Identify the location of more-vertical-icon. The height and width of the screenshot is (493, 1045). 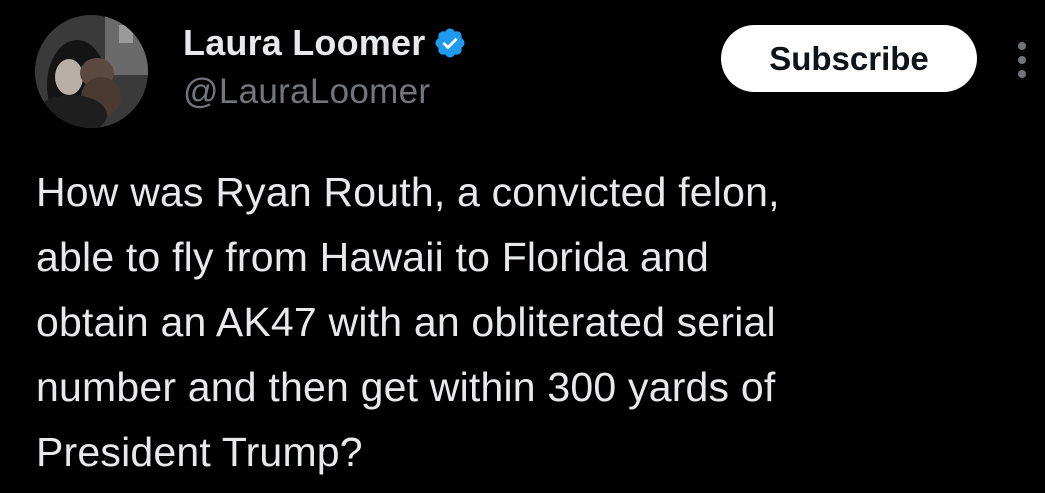
(1022, 60).